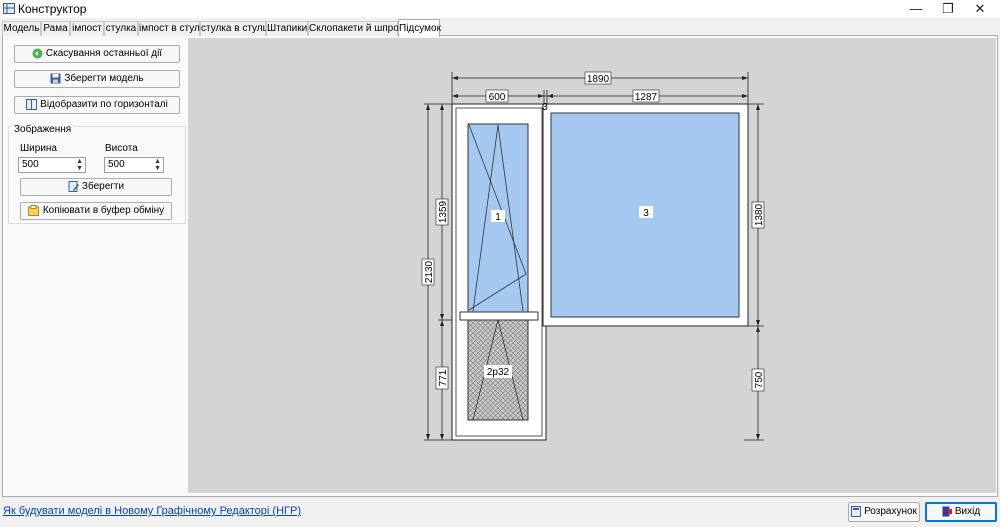 The image size is (1000, 527). I want to click on copy-to-clipboard-button: Копіювати в буфер обміну, so click(96, 211).